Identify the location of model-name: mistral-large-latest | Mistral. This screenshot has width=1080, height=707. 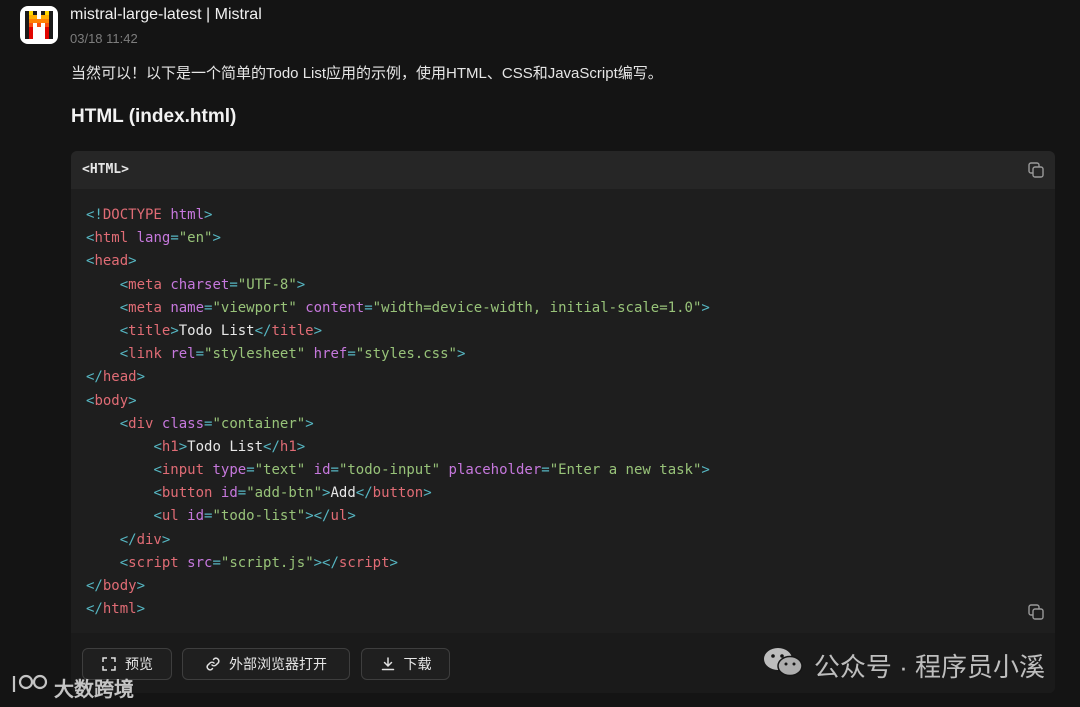
(166, 14).